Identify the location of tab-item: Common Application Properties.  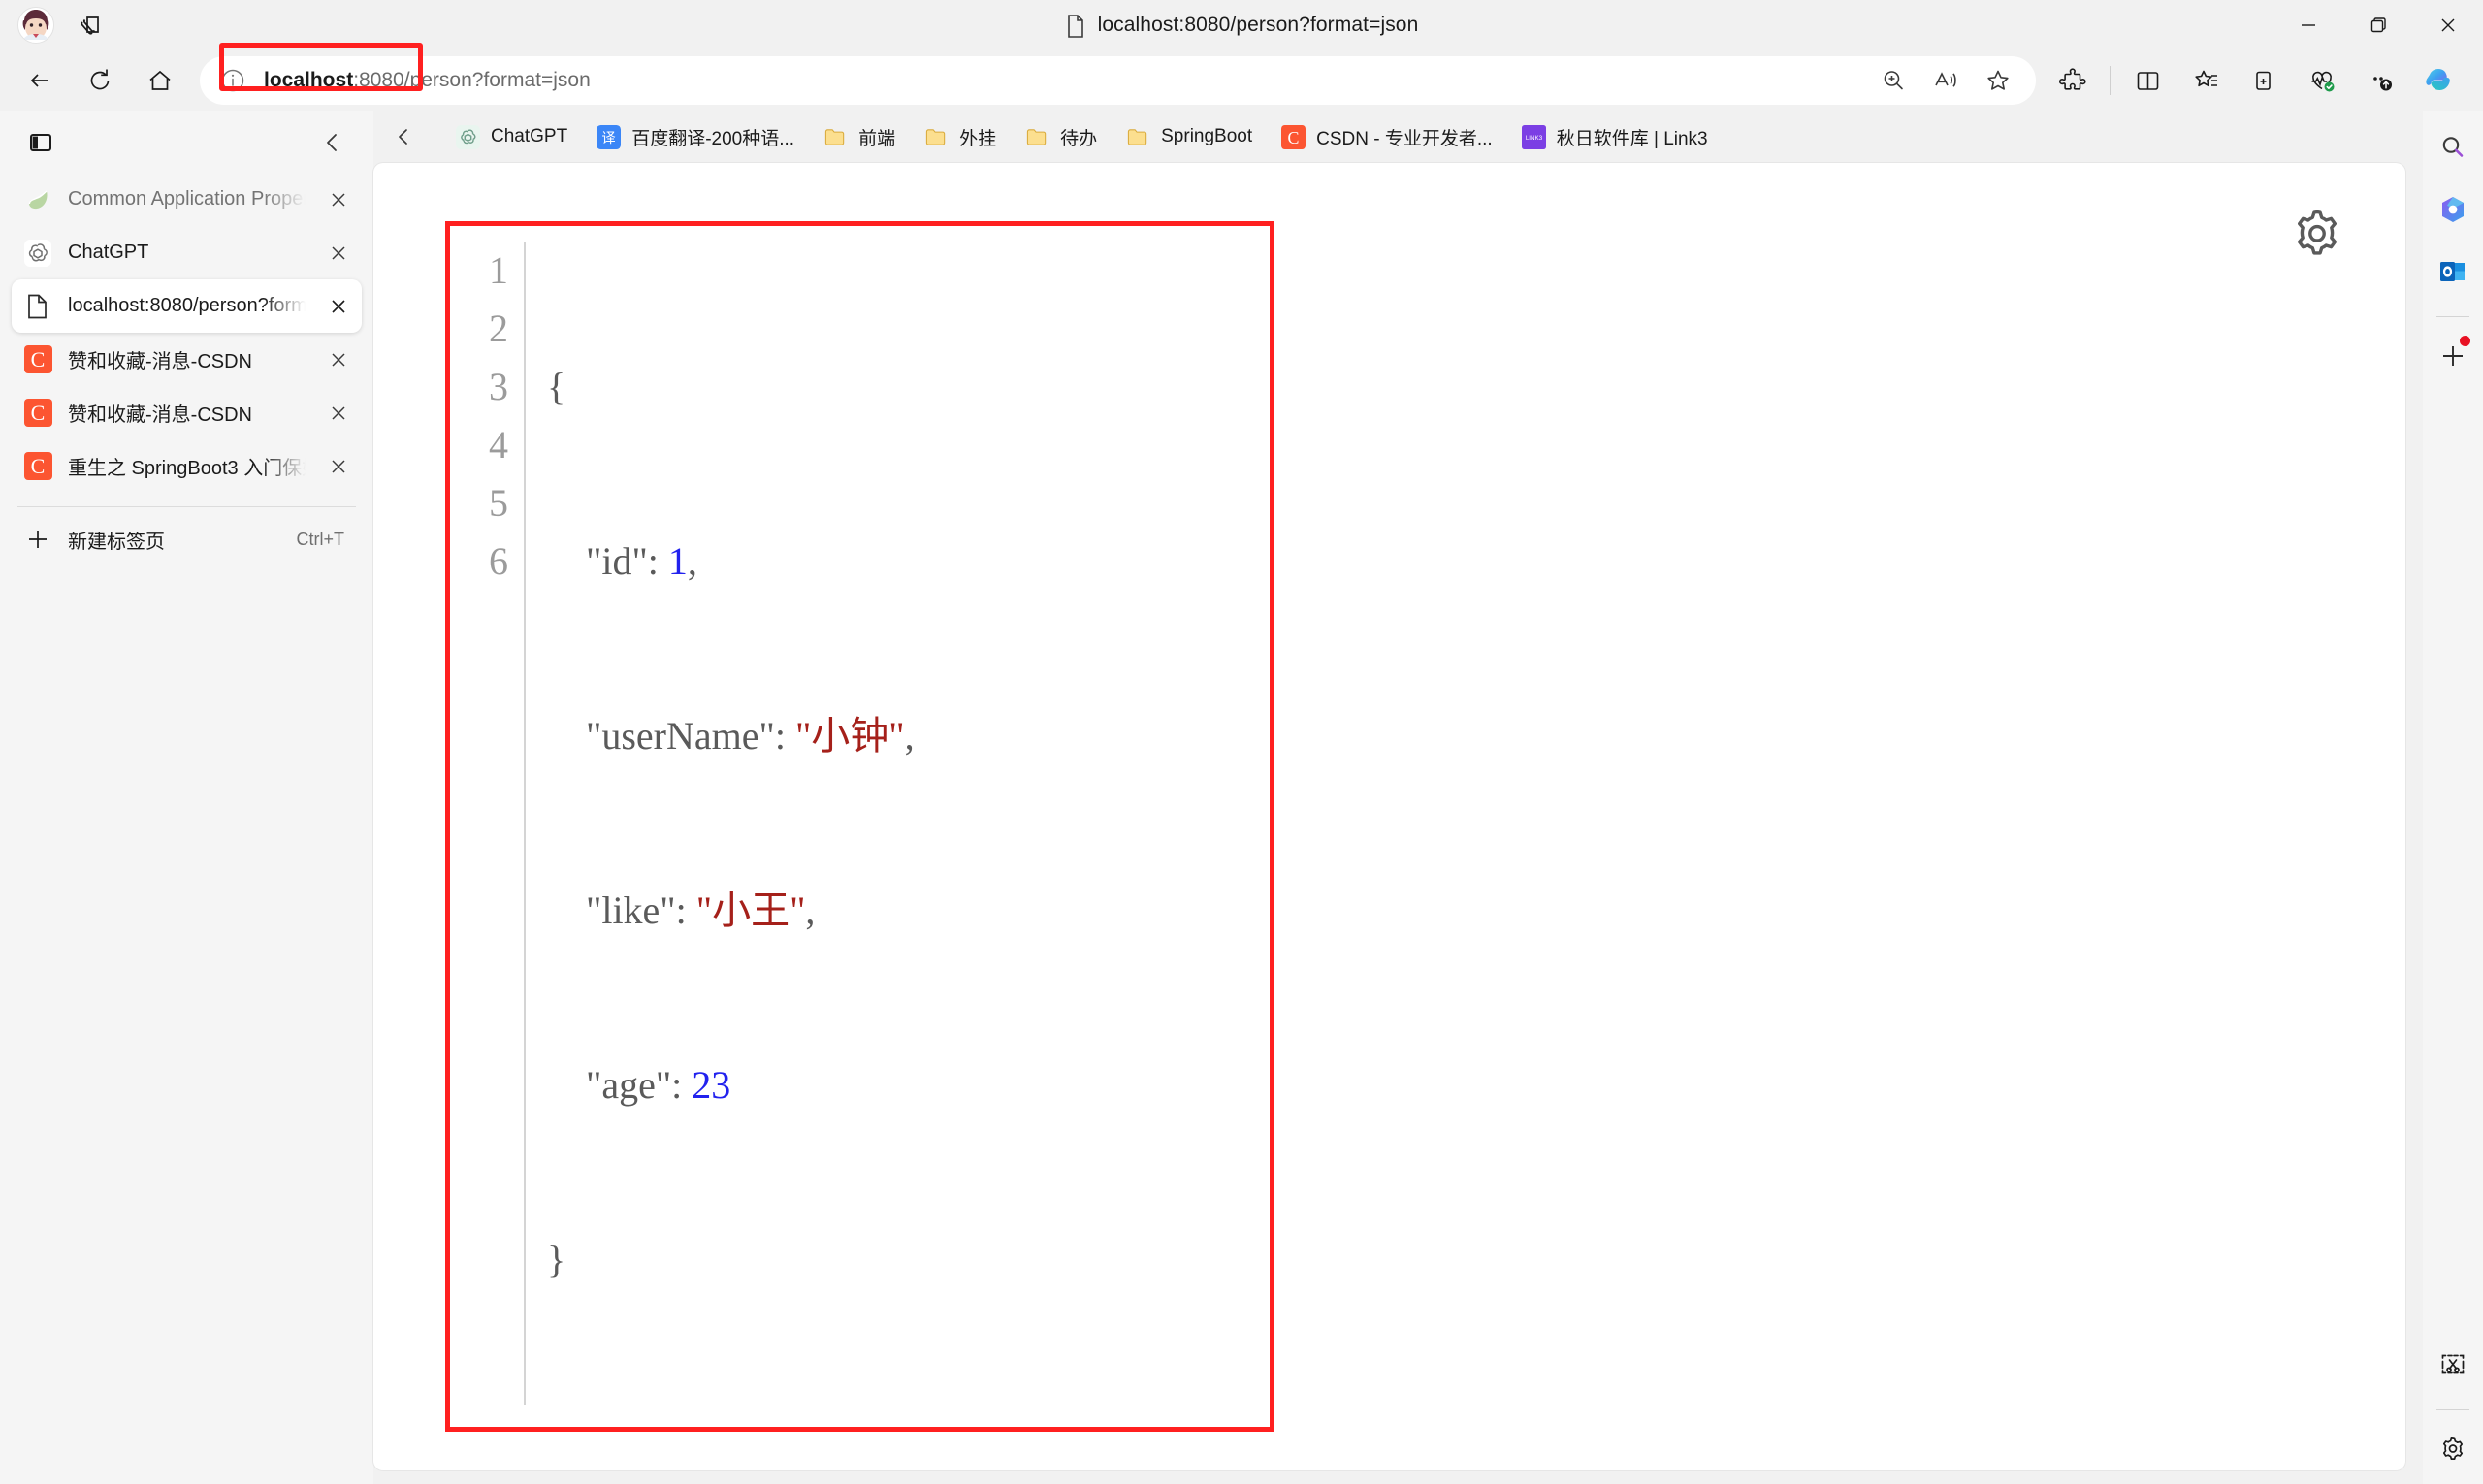
(187, 199).